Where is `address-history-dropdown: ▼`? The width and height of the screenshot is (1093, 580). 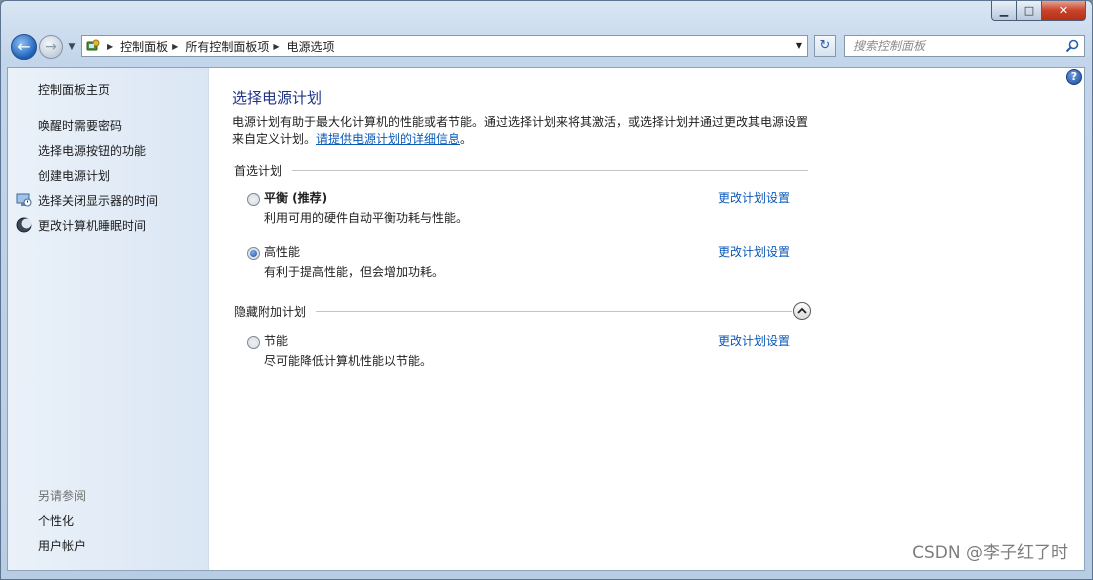 address-history-dropdown: ▼ is located at coordinates (799, 46).